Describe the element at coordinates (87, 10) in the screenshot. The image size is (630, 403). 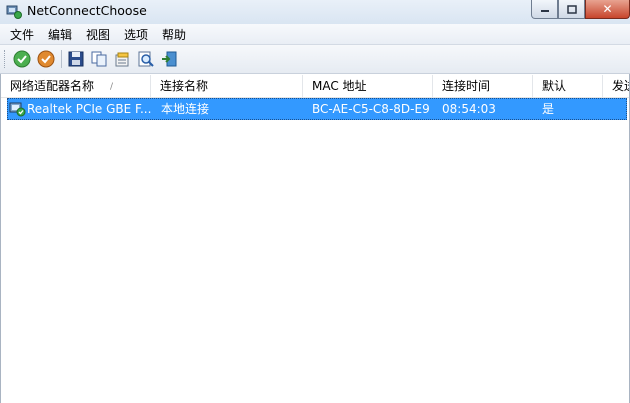
I see `window-title: NetConnectChoose` at that location.